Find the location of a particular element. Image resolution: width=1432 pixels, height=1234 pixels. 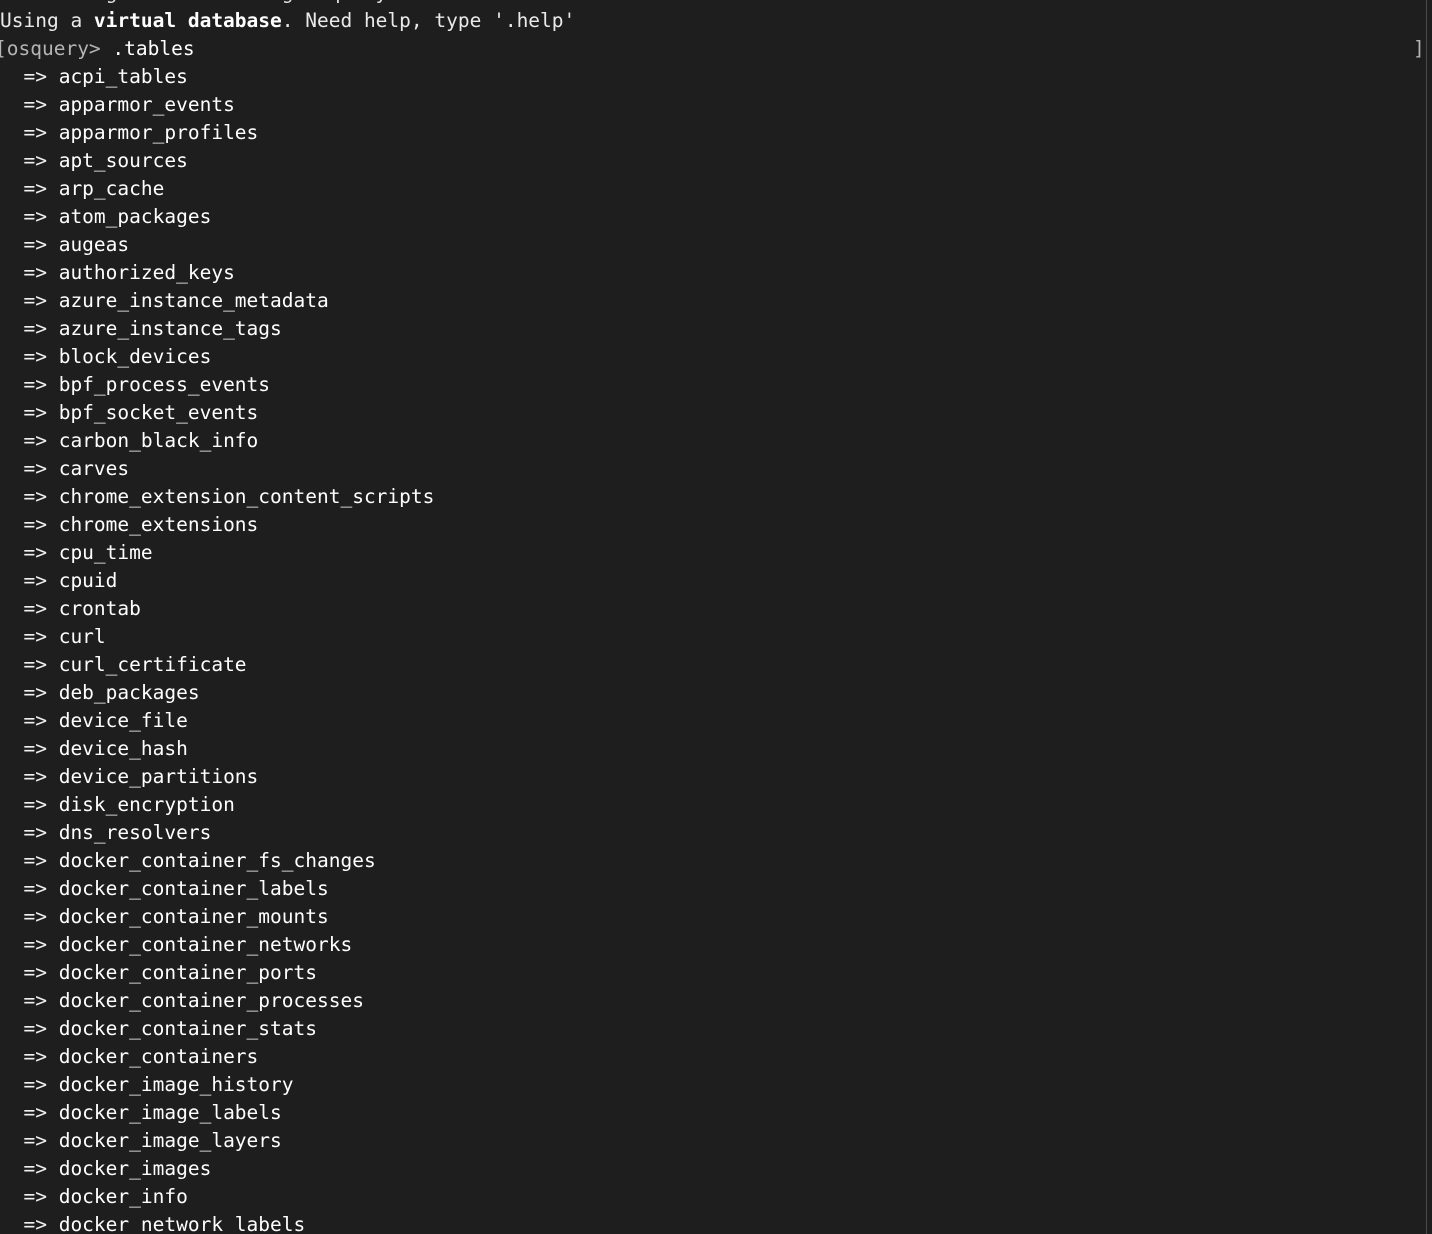

table-name: azure_instance_tags is located at coordinates (170, 328).